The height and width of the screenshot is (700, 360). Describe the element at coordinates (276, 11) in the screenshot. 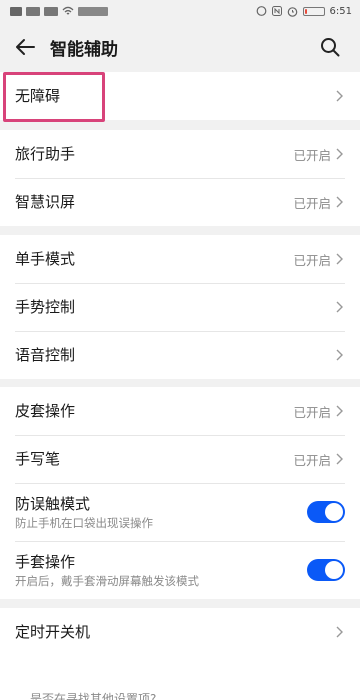

I see `nfc-n-icon` at that location.